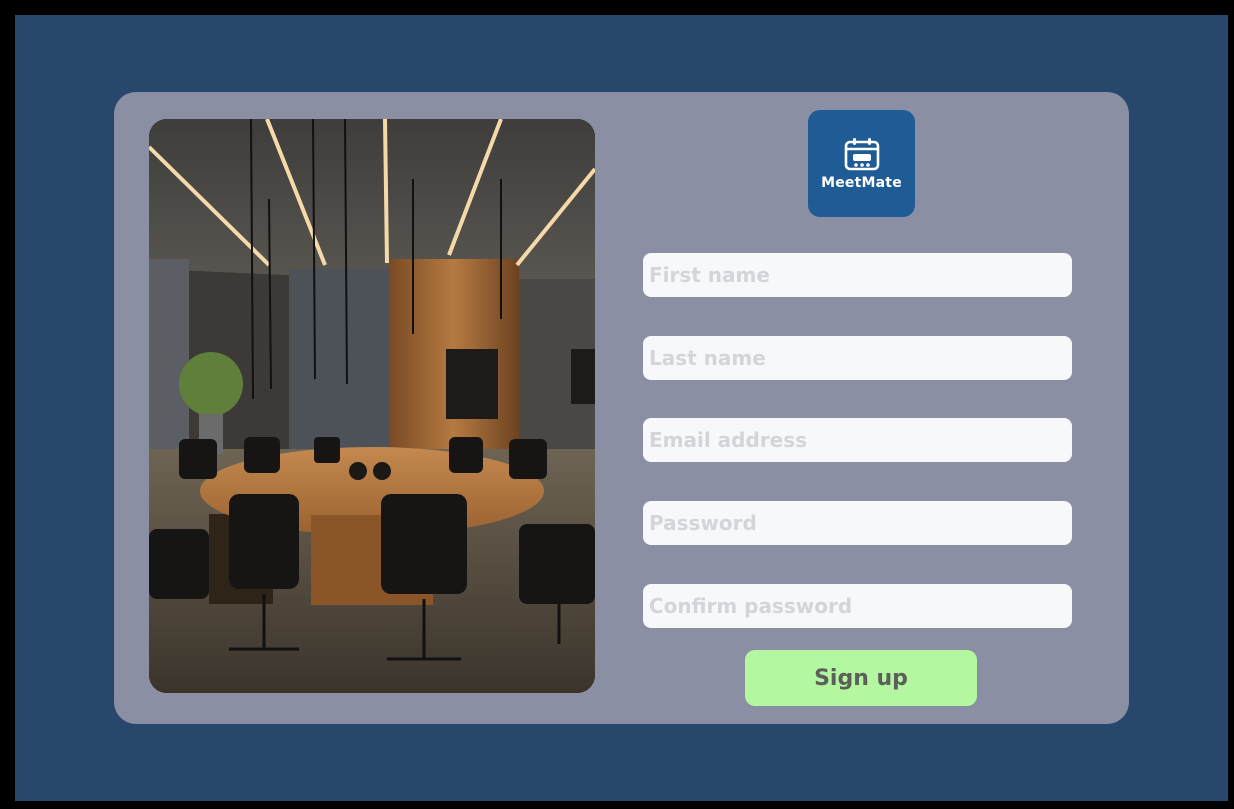  Describe the element at coordinates (861, 153) in the screenshot. I see `calendar-meeting-icon` at that location.